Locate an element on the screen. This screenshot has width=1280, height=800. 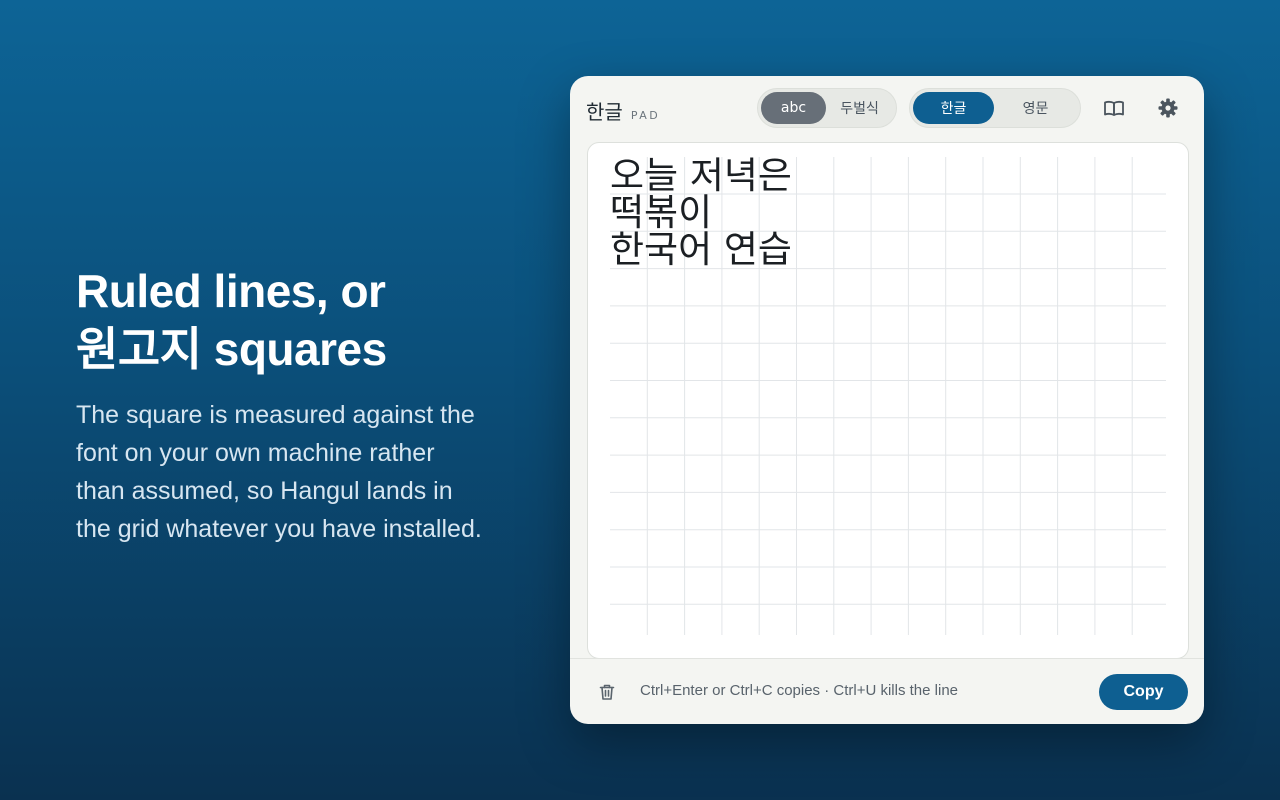
copy-button: Copy is located at coordinates (1143, 692).